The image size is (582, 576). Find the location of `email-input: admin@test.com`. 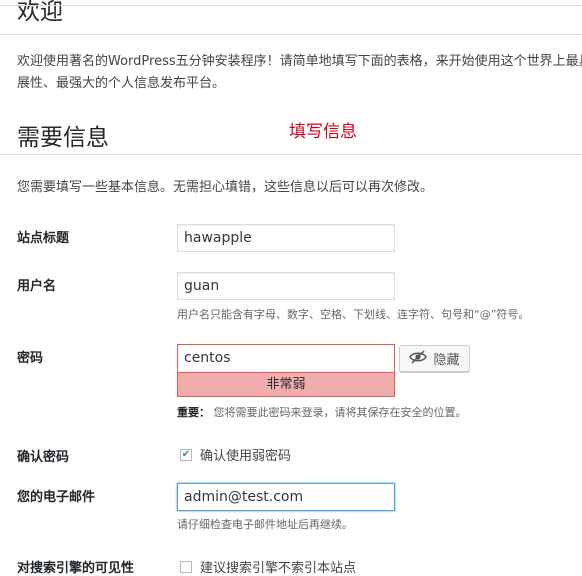

email-input: admin@test.com is located at coordinates (286, 497).